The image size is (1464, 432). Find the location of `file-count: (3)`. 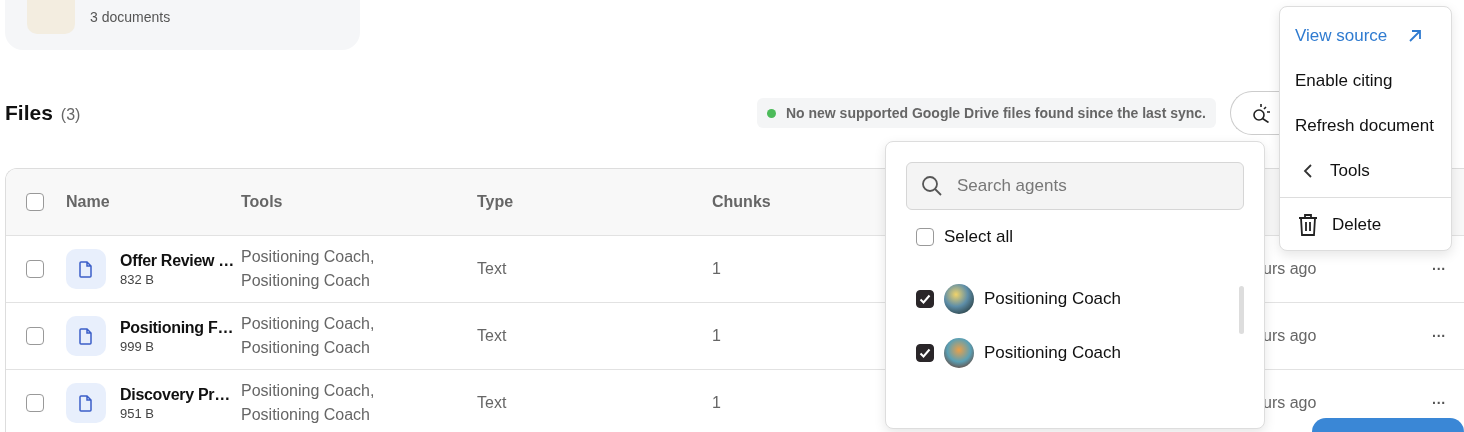

file-count: (3) is located at coordinates (70, 115).